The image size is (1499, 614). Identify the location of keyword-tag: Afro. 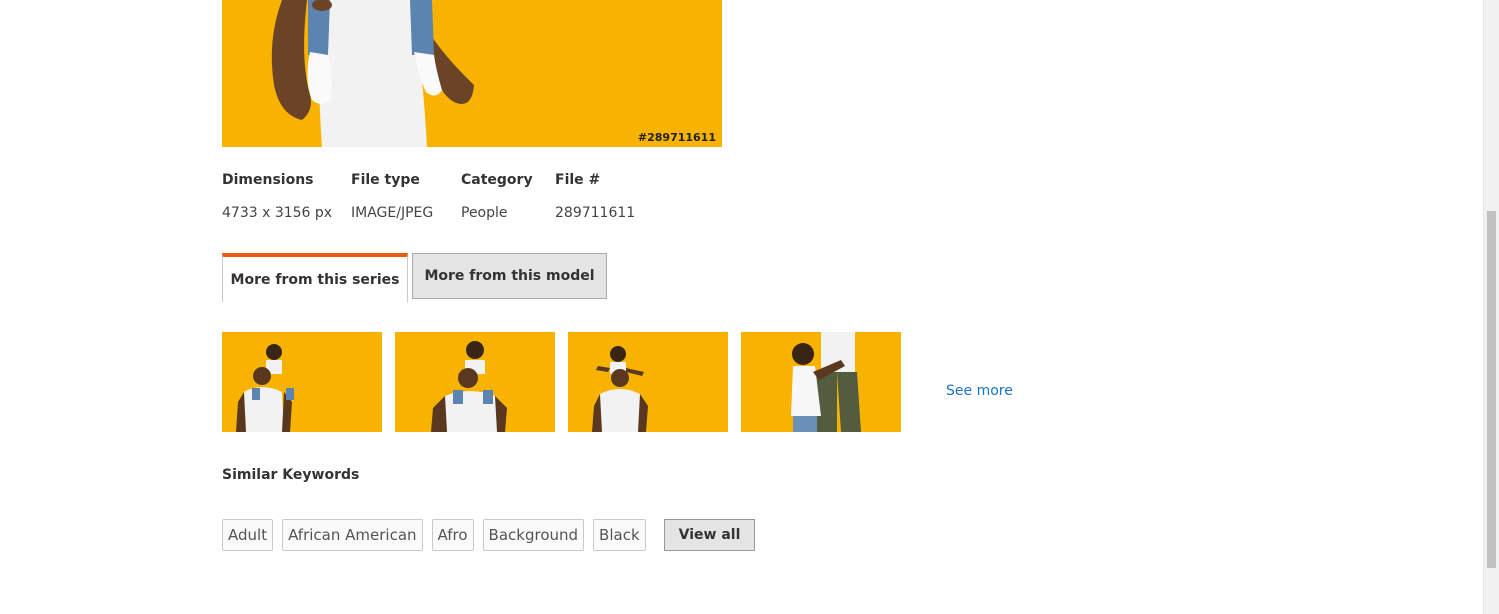
(452, 535).